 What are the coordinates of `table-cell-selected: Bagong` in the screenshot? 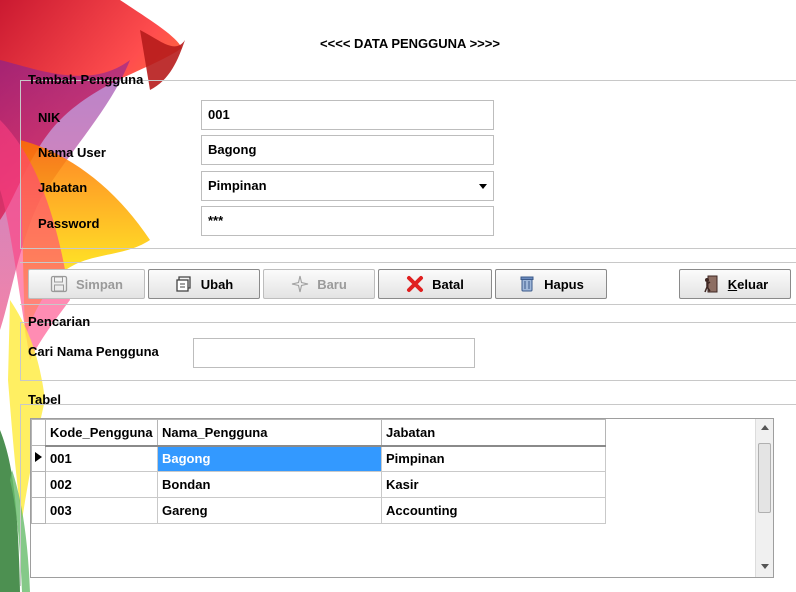 It's located at (269, 458).